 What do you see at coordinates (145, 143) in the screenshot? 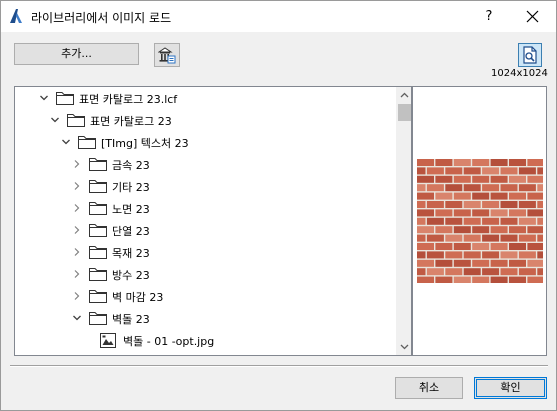
I see `tree-item-label: [TImg] 텍스처 23` at bounding box center [145, 143].